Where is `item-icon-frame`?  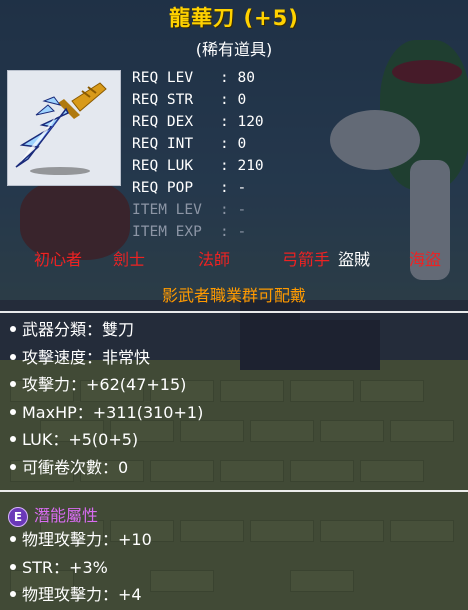 item-icon-frame is located at coordinates (64, 128).